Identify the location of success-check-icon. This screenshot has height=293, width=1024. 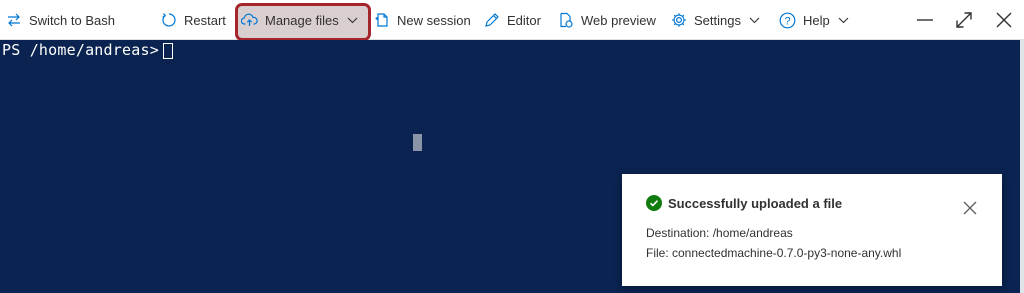
(654, 203).